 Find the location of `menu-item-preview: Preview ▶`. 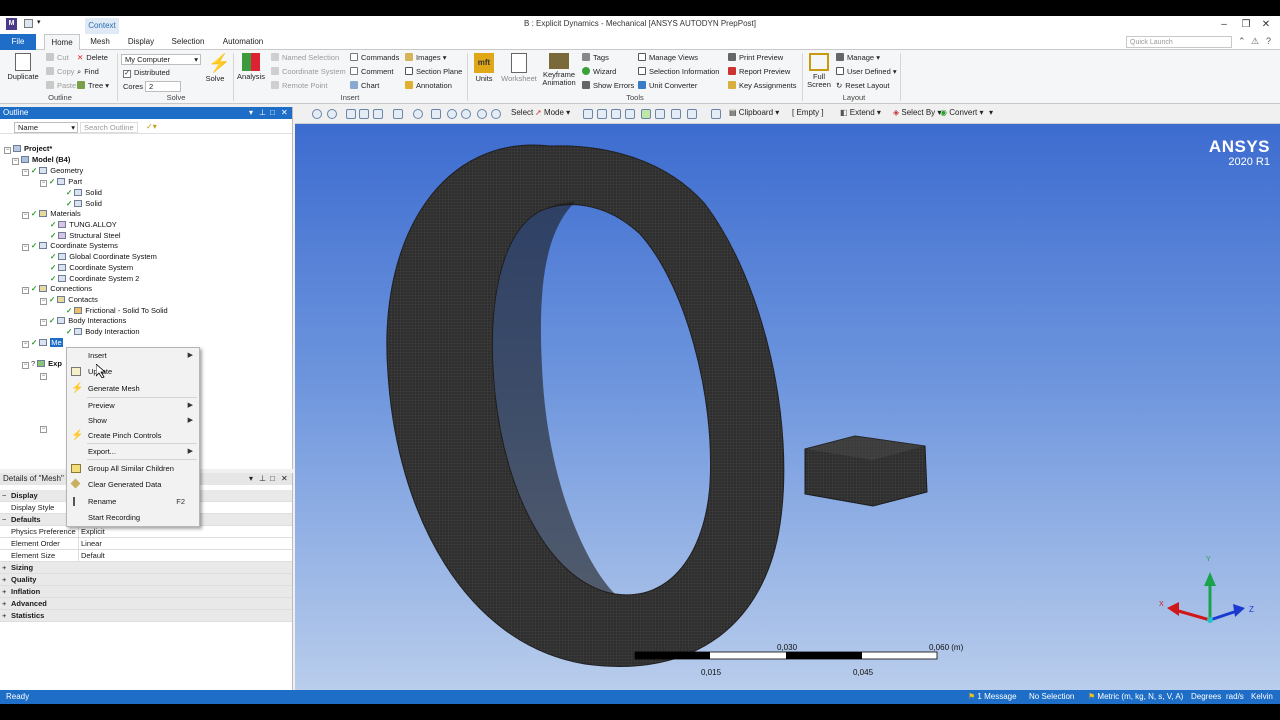

menu-item-preview: Preview ▶ is located at coordinates (133, 405).